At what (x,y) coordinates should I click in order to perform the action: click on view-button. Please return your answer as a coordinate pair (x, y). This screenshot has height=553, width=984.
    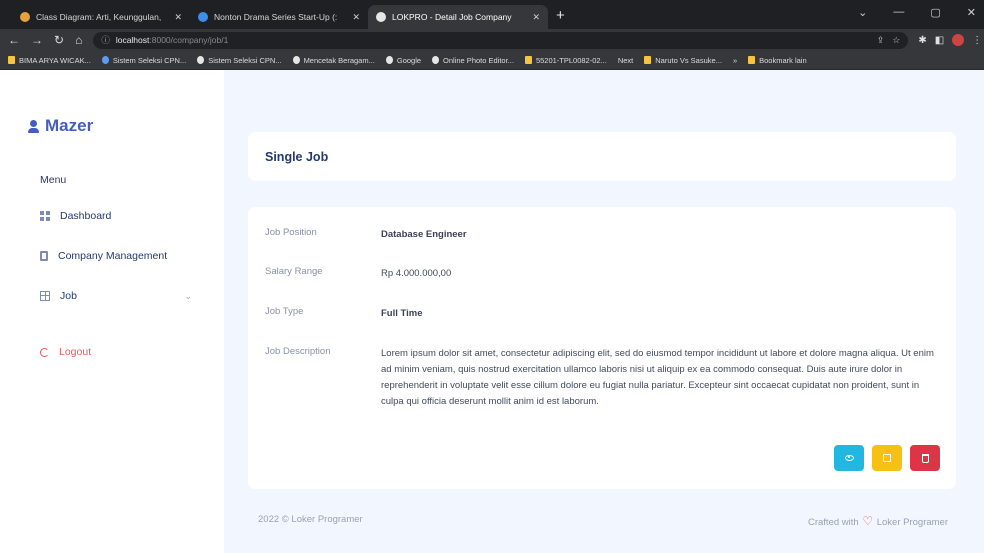
    Looking at the image, I should click on (849, 458).